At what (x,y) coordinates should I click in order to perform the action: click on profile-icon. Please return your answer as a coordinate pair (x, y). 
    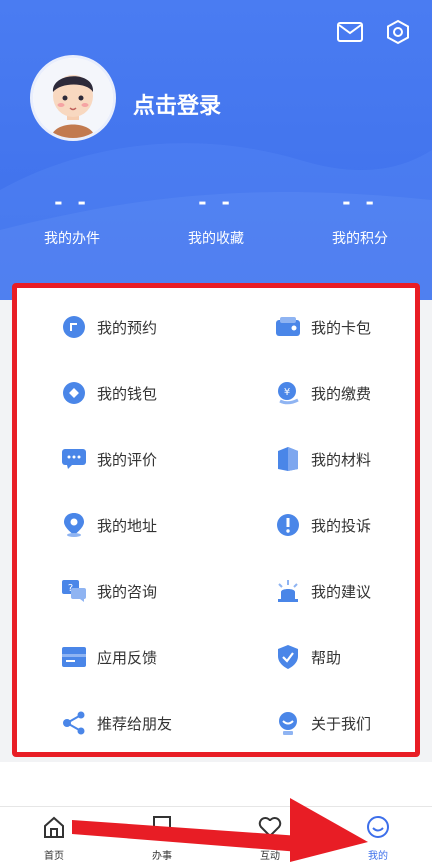
    Looking at the image, I should click on (378, 829).